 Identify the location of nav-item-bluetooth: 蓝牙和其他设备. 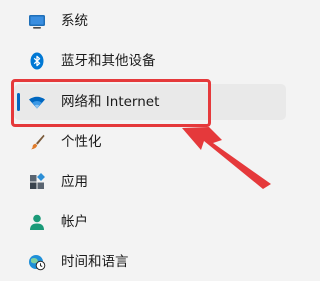
(150, 61).